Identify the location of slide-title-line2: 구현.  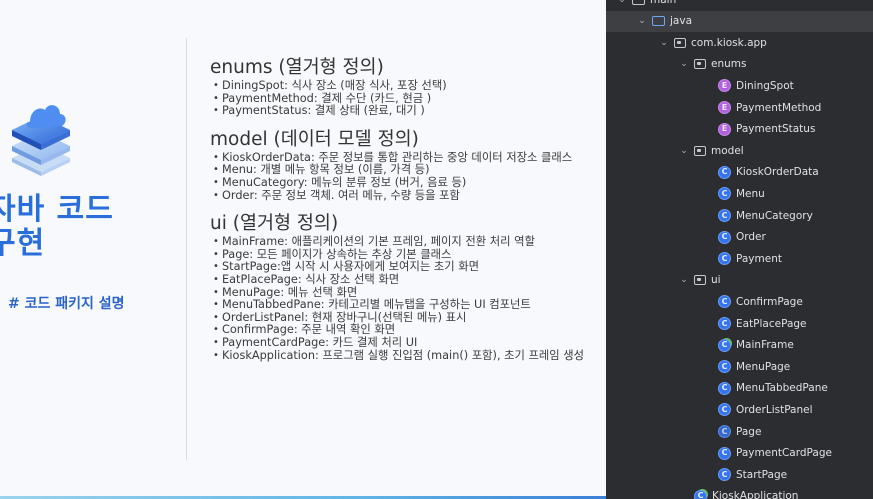
(23, 243).